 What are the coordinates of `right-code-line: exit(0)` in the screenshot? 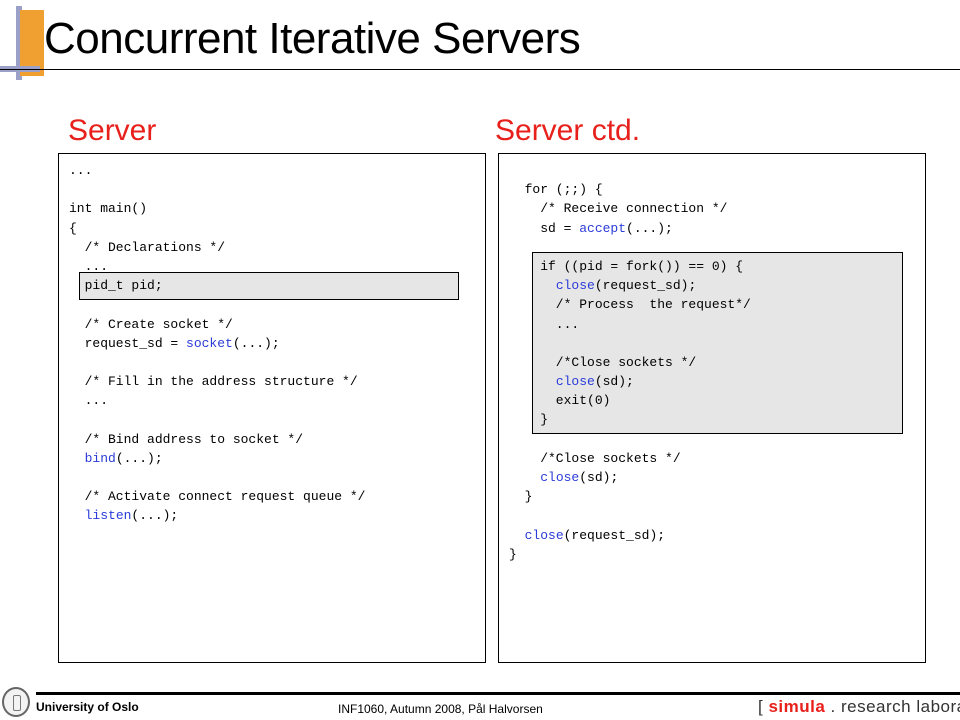 It's located at (560, 401).